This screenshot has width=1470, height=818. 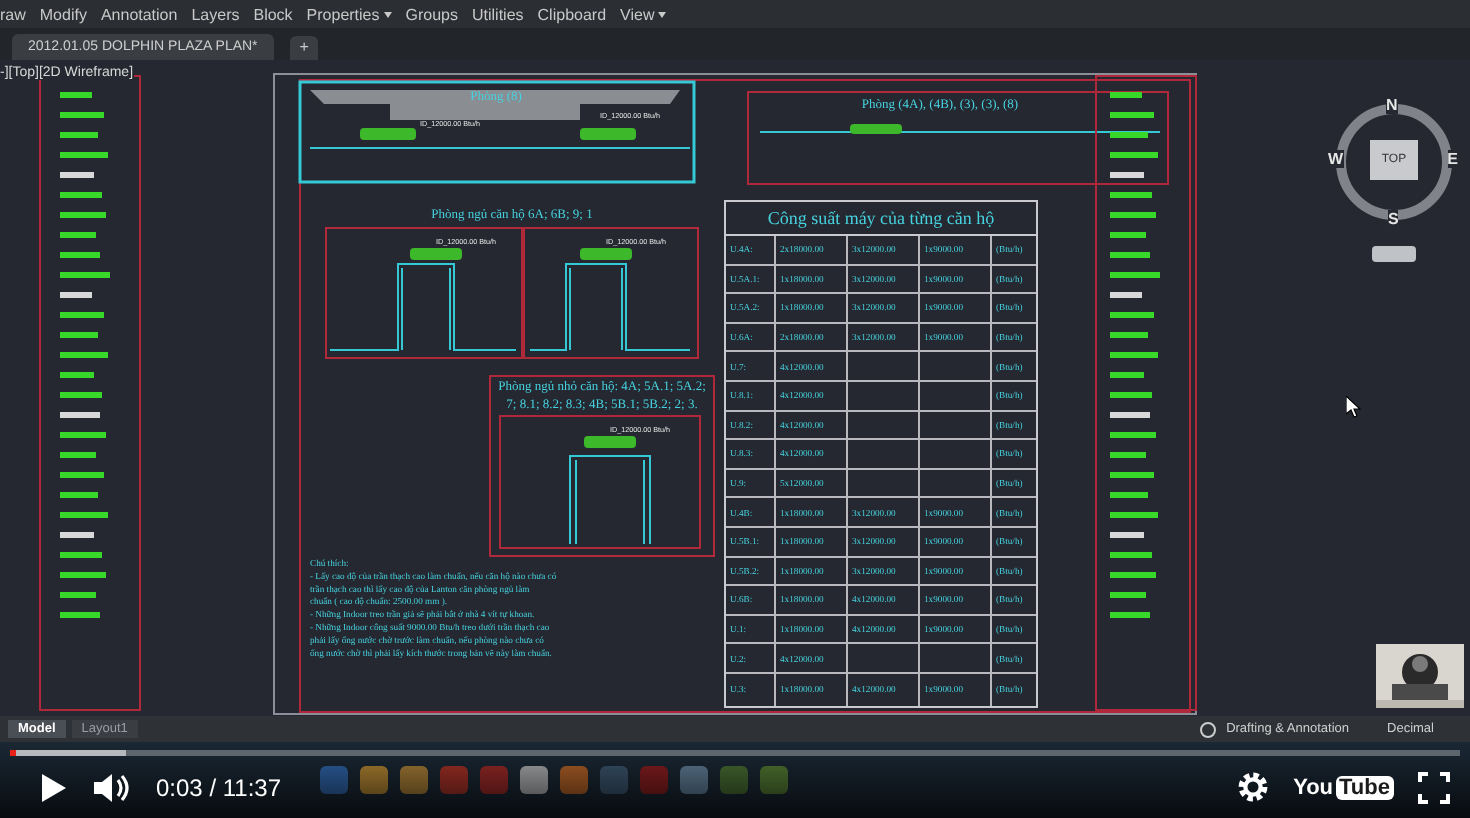 What do you see at coordinates (1392, 105) in the screenshot?
I see `compass-letter: N` at bounding box center [1392, 105].